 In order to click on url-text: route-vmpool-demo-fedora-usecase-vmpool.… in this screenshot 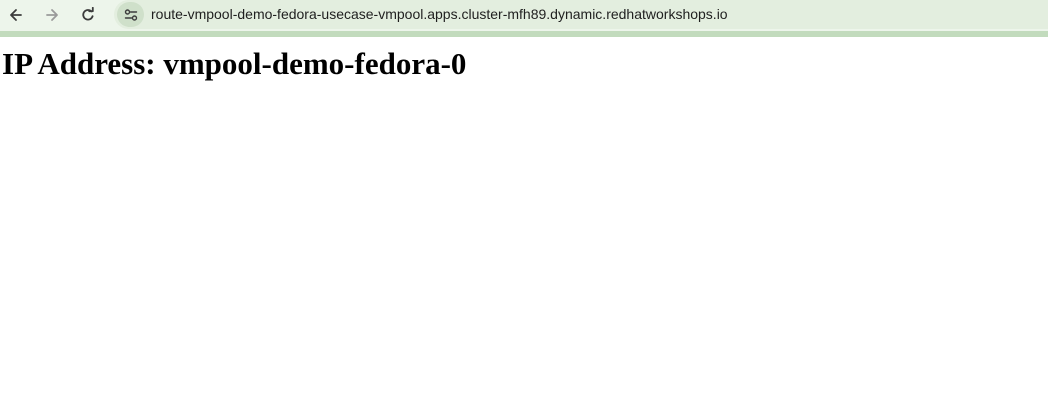, I will do `click(439, 14)`.